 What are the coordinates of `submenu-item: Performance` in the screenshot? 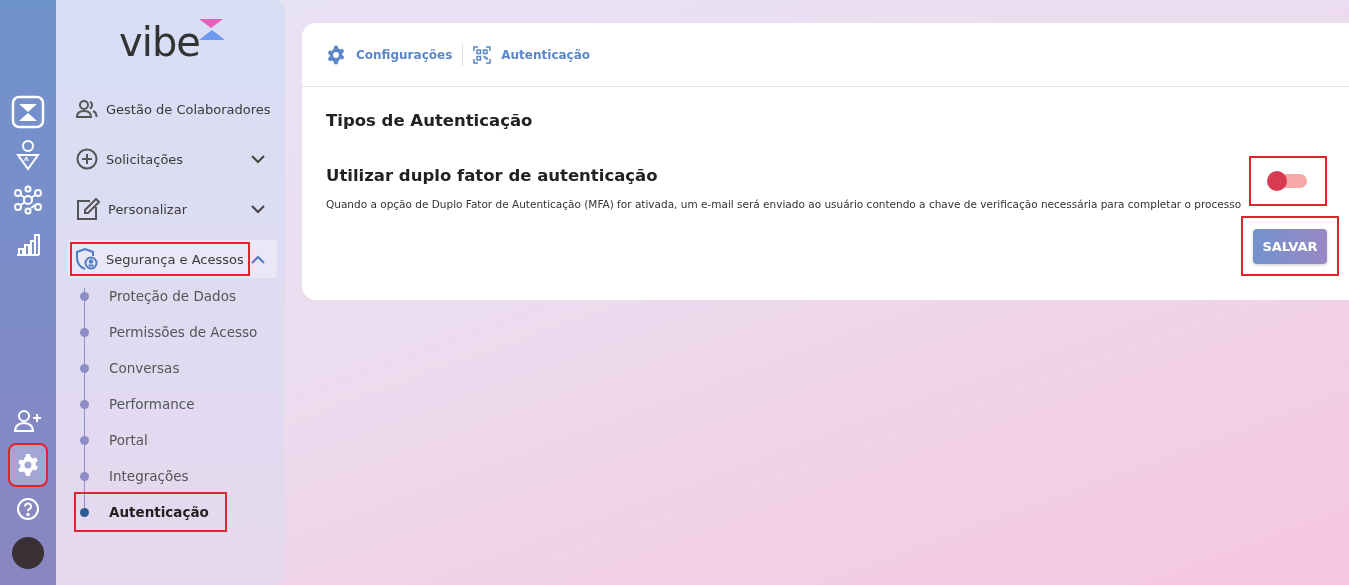 It's located at (143, 404).